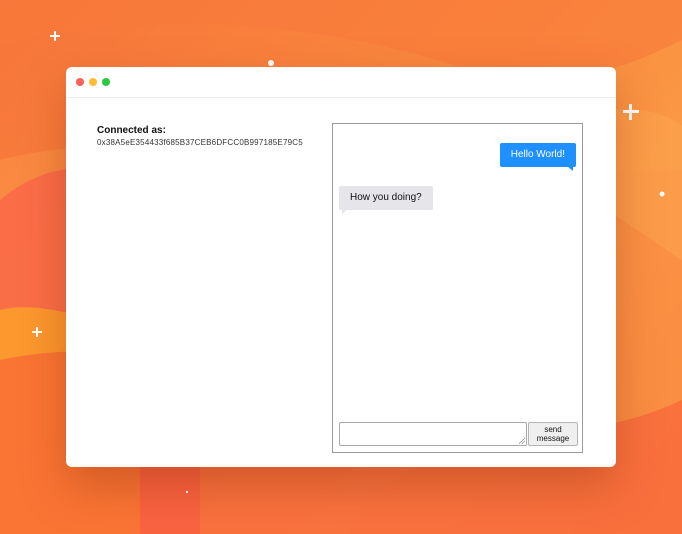 The width and height of the screenshot is (682, 534). I want to click on message-composer: send message, so click(458, 434).